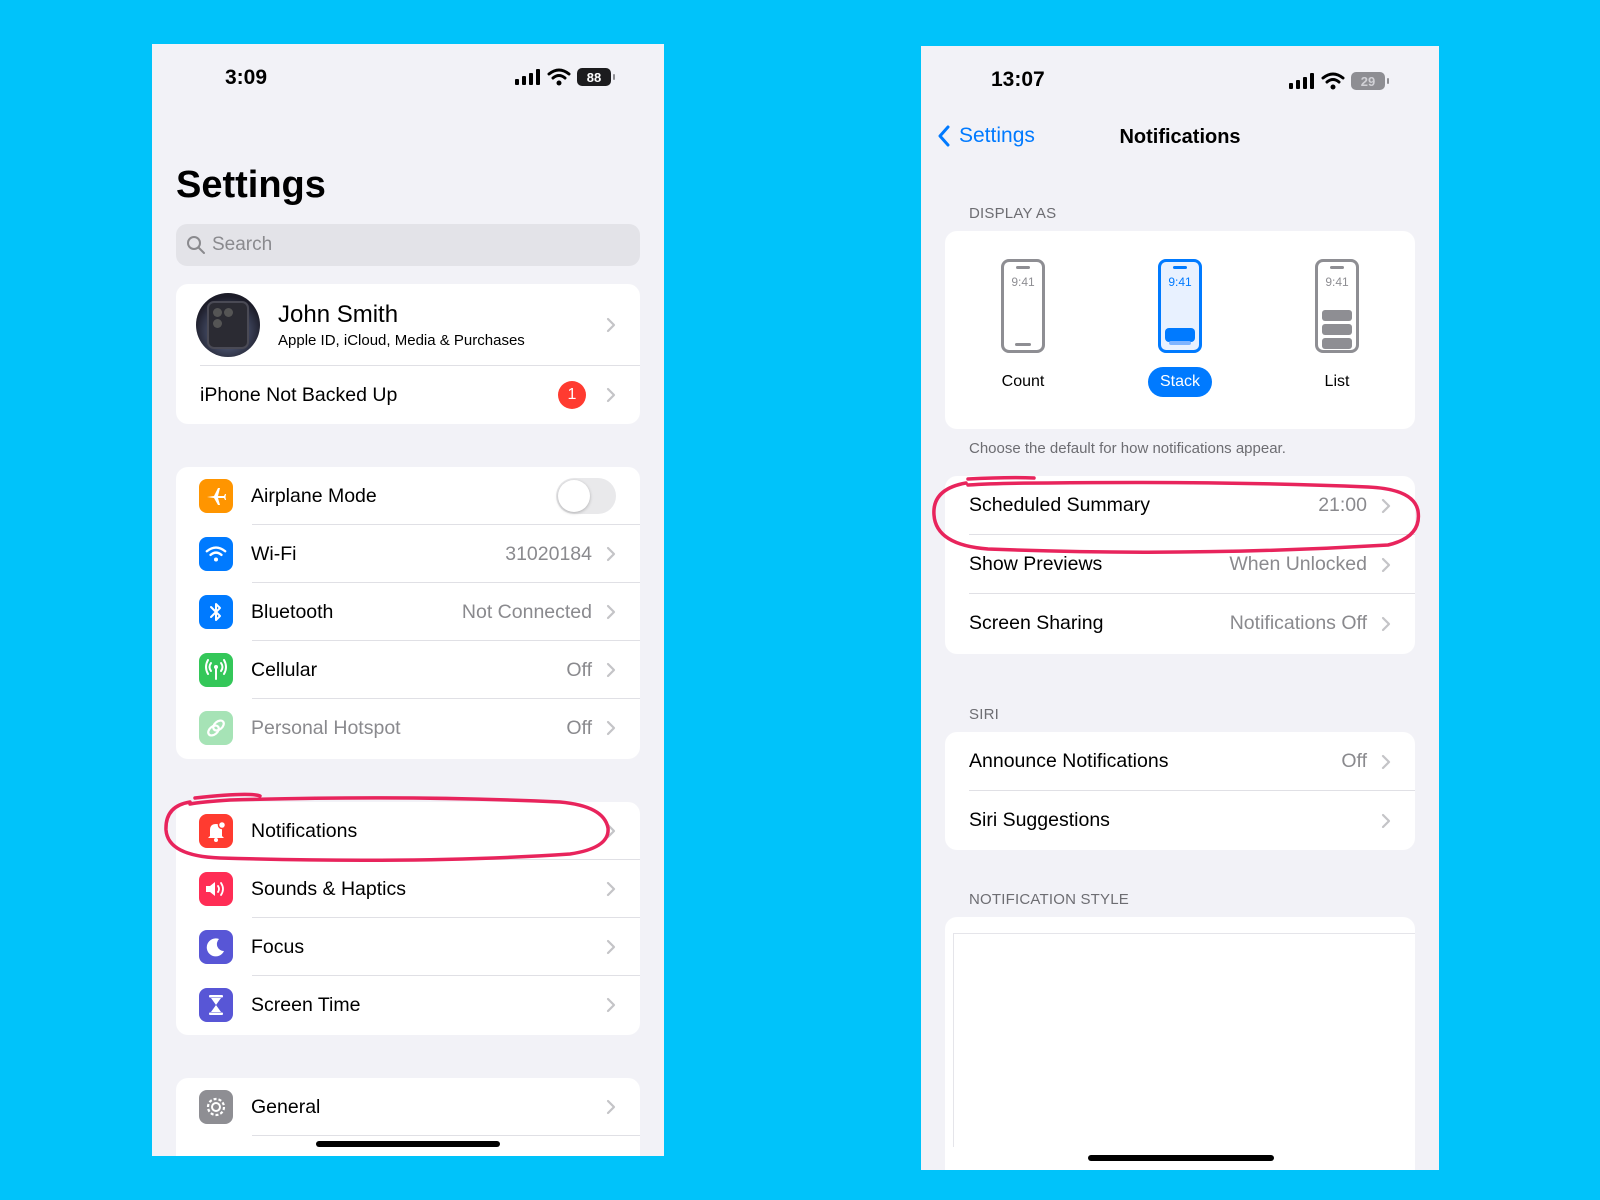 This screenshot has height=1200, width=1600. I want to click on scheduled-summary-row: Scheduled Summary 21:00, so click(1180, 505).